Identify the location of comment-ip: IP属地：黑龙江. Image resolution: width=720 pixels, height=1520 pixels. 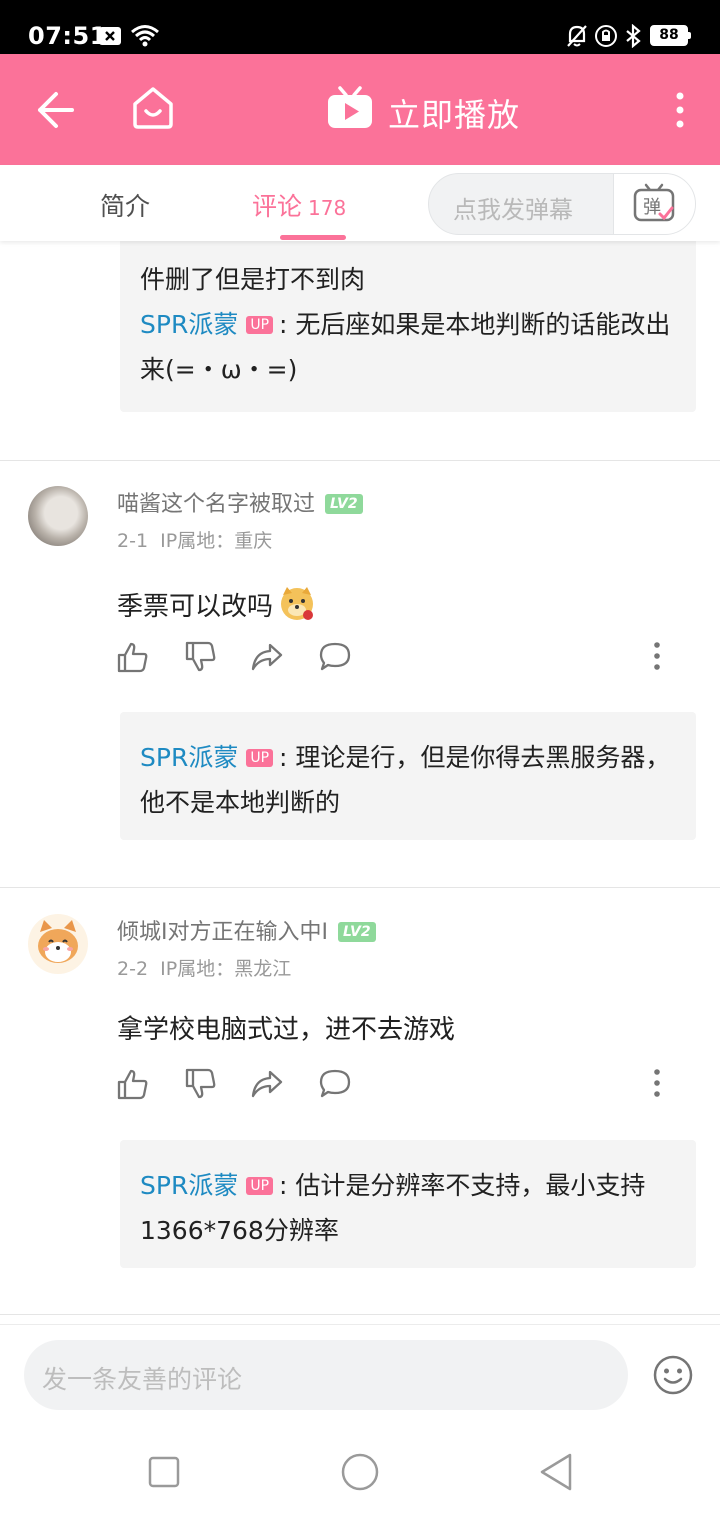
(226, 969).